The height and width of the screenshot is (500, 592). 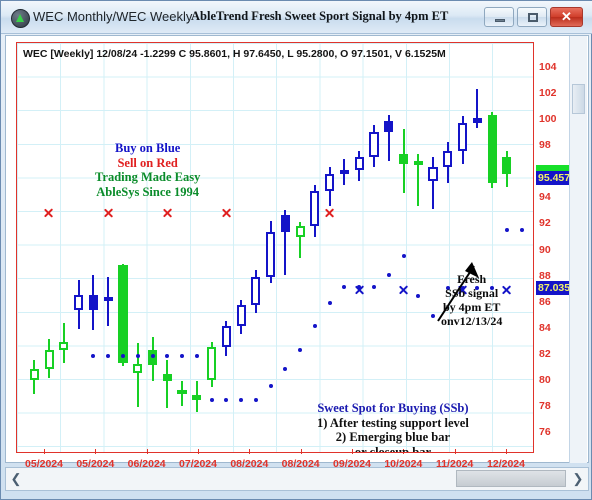 I want to click on y-axis-tick-label: 84, so click(x=545, y=327).